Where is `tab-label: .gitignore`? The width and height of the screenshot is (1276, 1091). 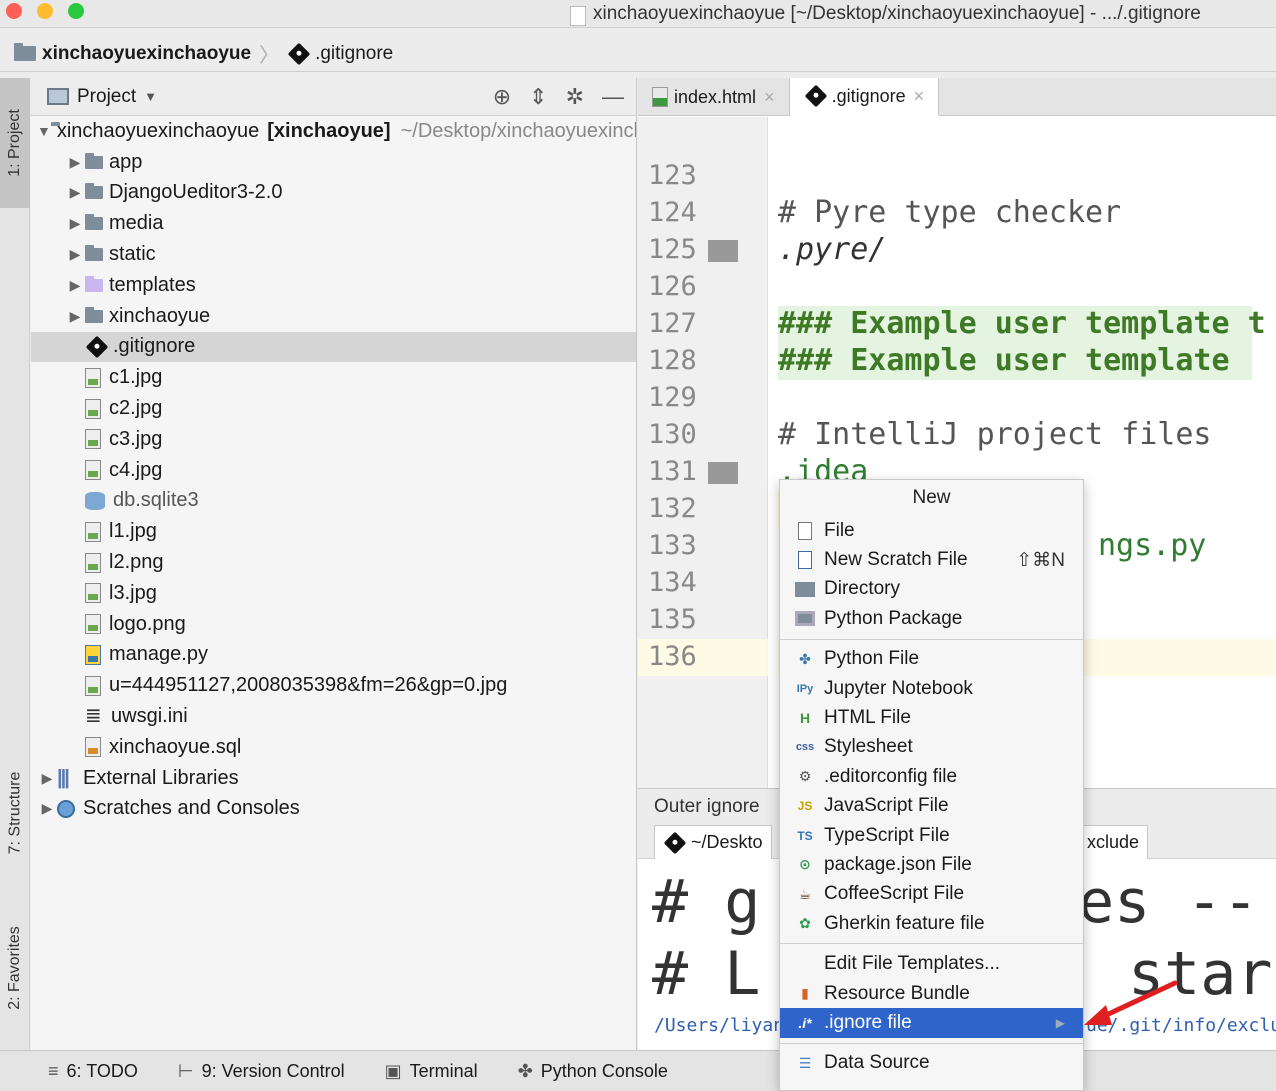
tab-label: .gitignore is located at coordinates (868, 95).